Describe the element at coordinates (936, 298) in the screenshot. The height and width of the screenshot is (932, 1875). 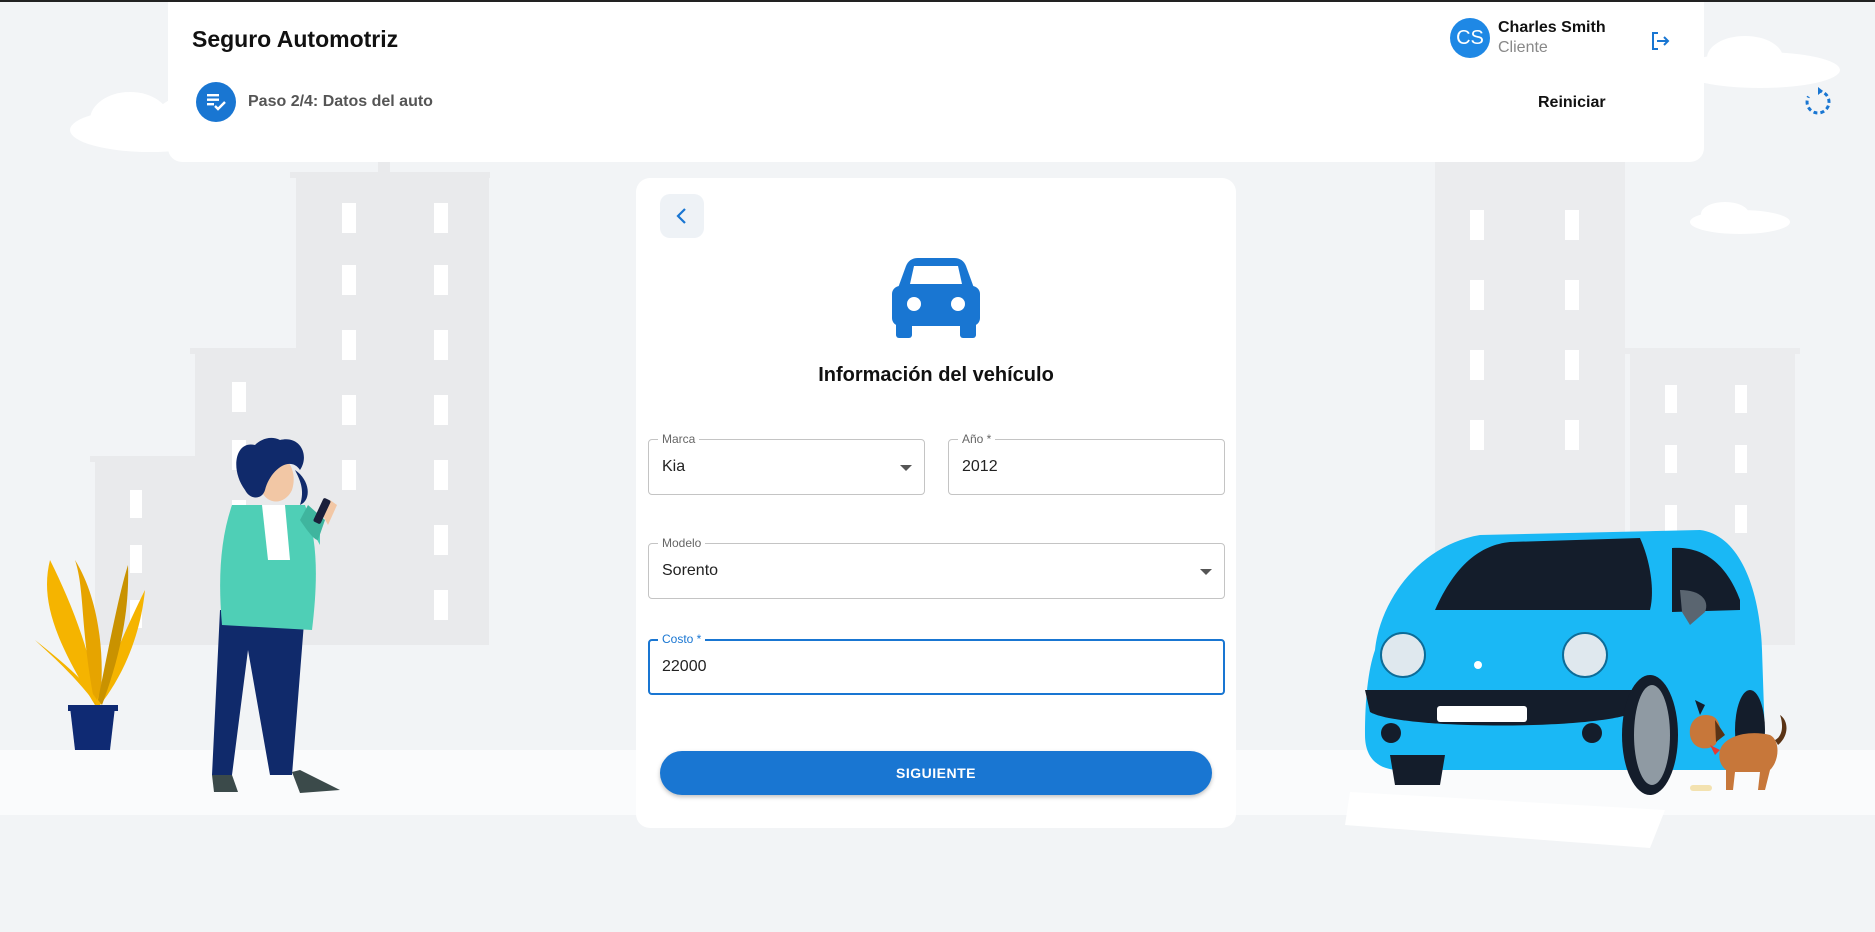
I see `car-icon` at that location.